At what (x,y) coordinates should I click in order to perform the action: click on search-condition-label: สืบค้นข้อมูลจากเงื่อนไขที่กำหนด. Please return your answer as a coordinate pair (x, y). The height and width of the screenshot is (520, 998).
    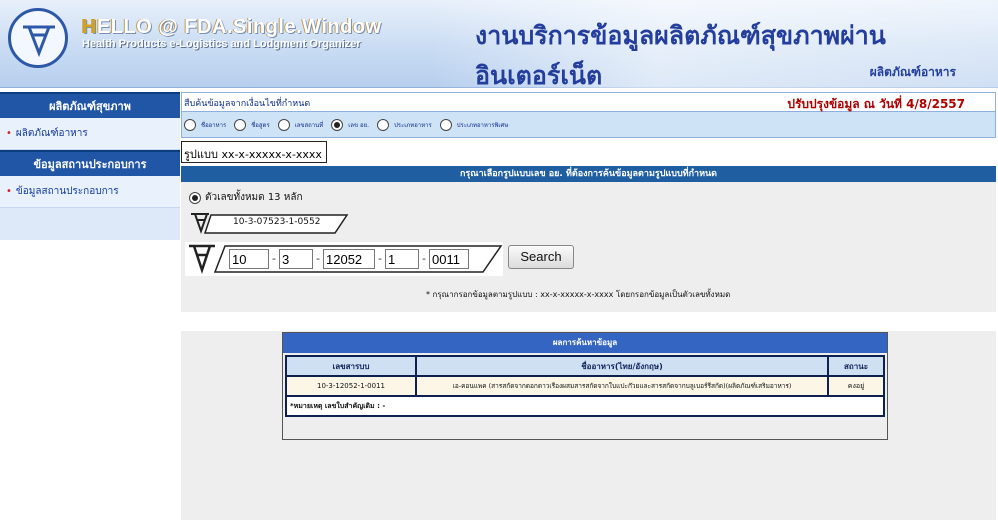
    Looking at the image, I should click on (247, 104).